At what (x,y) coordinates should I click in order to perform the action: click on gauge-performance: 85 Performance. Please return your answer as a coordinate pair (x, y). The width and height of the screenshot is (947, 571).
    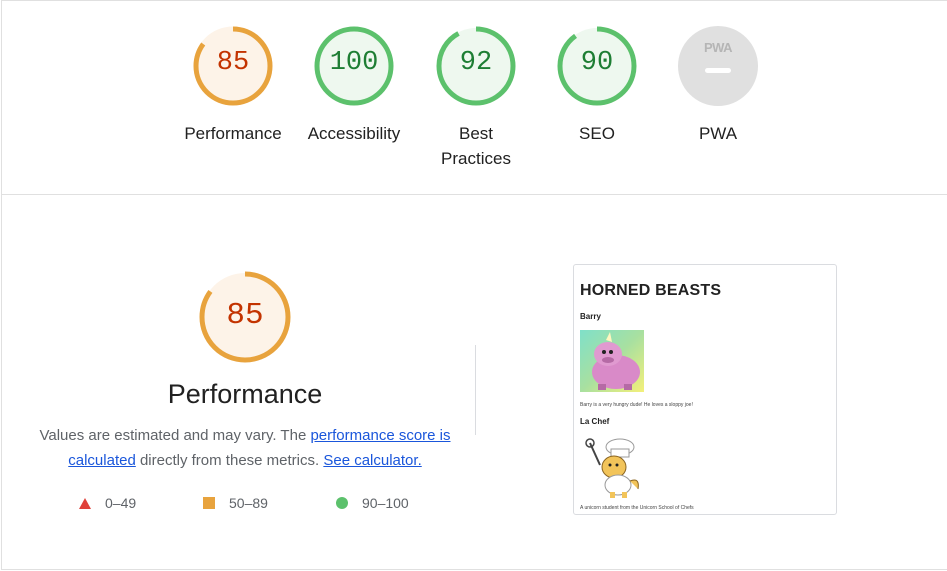
    Looking at the image, I should click on (233, 86).